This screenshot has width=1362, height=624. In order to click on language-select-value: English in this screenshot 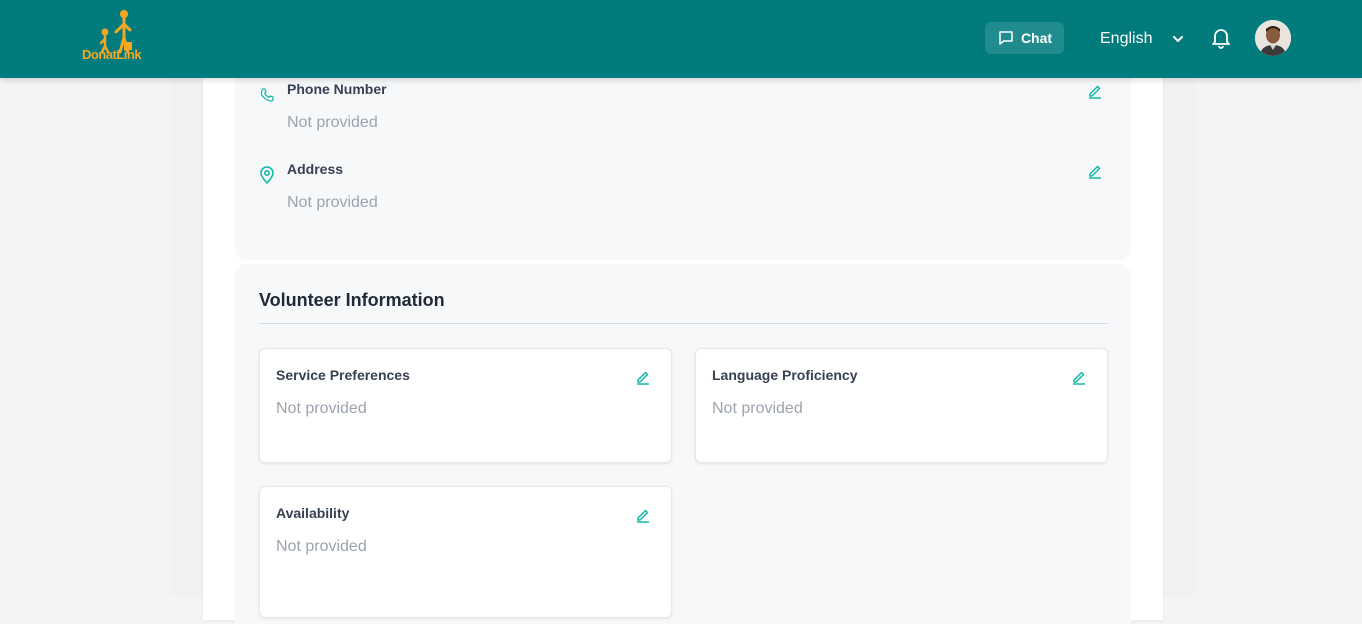, I will do `click(1126, 38)`.